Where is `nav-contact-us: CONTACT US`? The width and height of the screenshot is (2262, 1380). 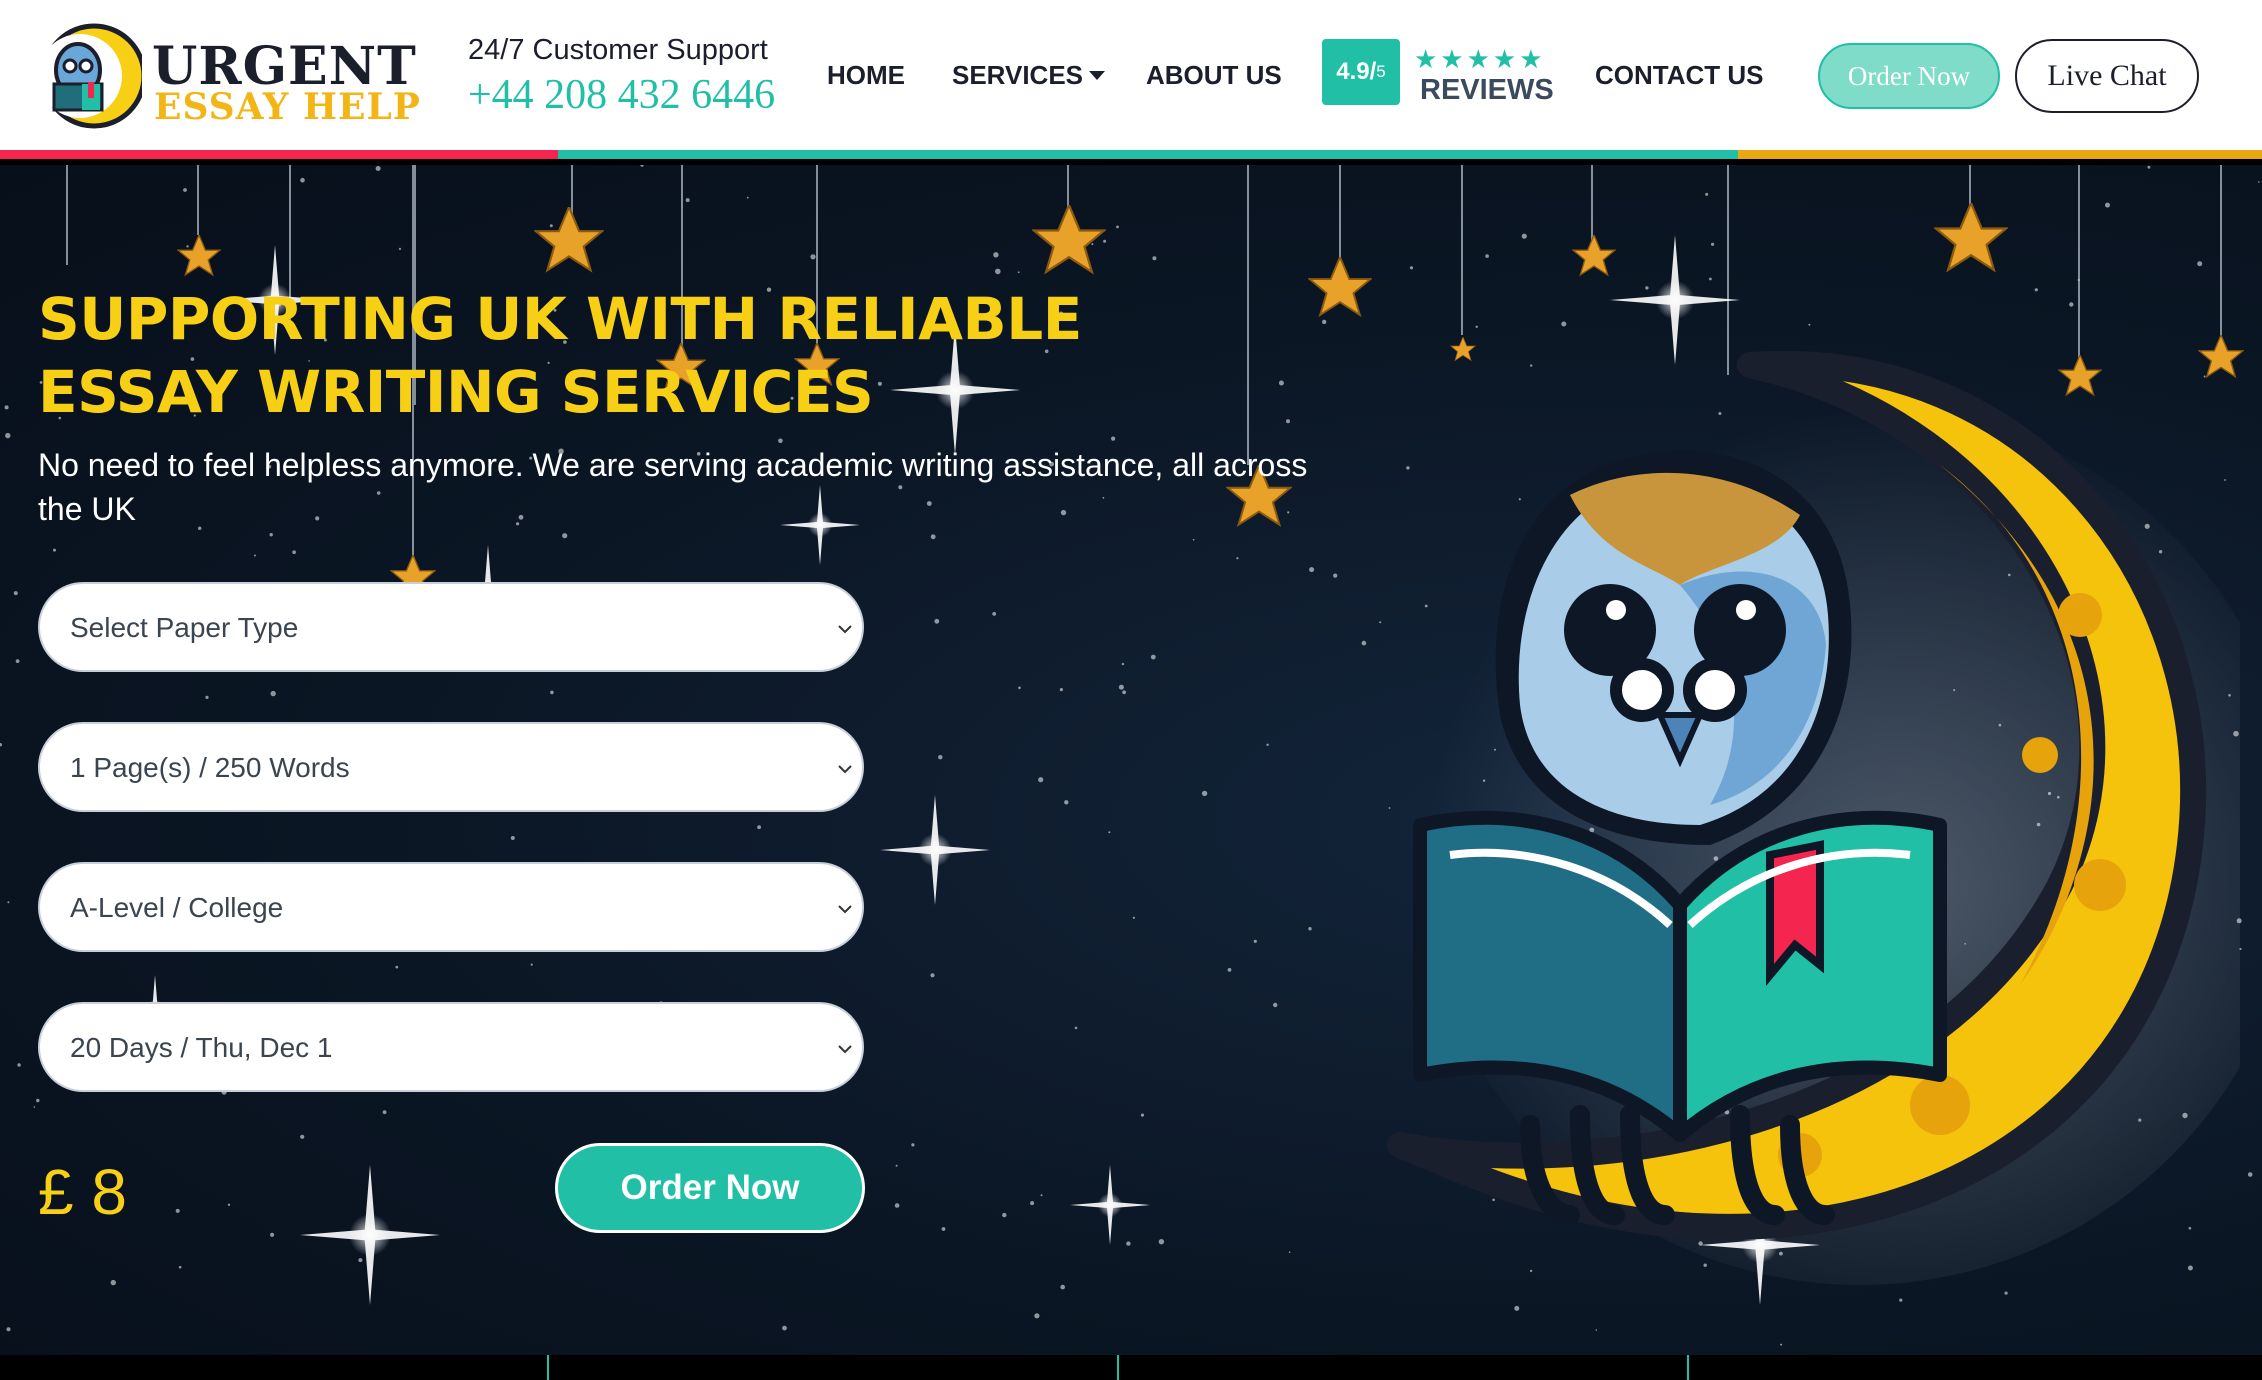
nav-contact-us: CONTACT US is located at coordinates (1679, 75).